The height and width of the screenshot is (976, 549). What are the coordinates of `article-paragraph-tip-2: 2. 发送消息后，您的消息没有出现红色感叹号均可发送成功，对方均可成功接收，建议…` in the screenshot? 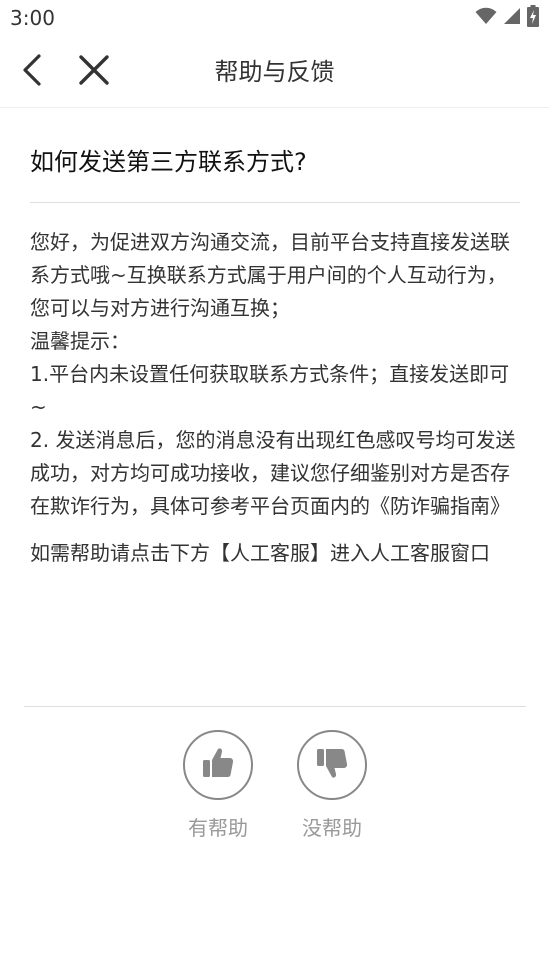 It's located at (273, 473).